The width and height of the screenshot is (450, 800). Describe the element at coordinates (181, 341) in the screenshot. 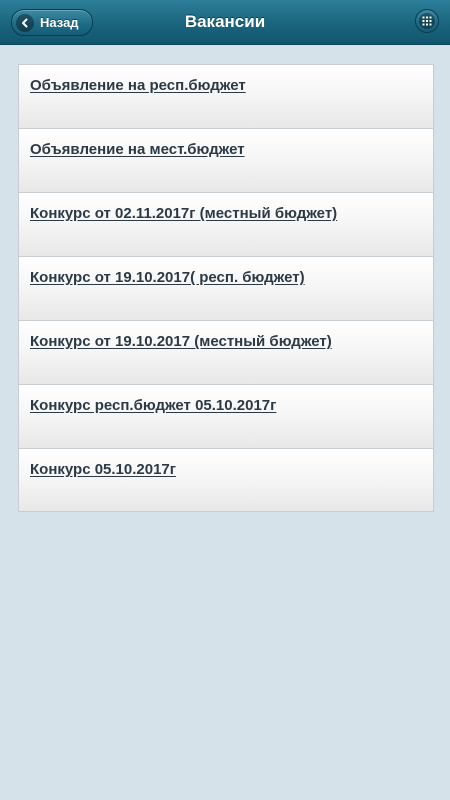

I see `vacancy-link: Конкурс от 19.10.2017 (местный бюджет)` at that location.